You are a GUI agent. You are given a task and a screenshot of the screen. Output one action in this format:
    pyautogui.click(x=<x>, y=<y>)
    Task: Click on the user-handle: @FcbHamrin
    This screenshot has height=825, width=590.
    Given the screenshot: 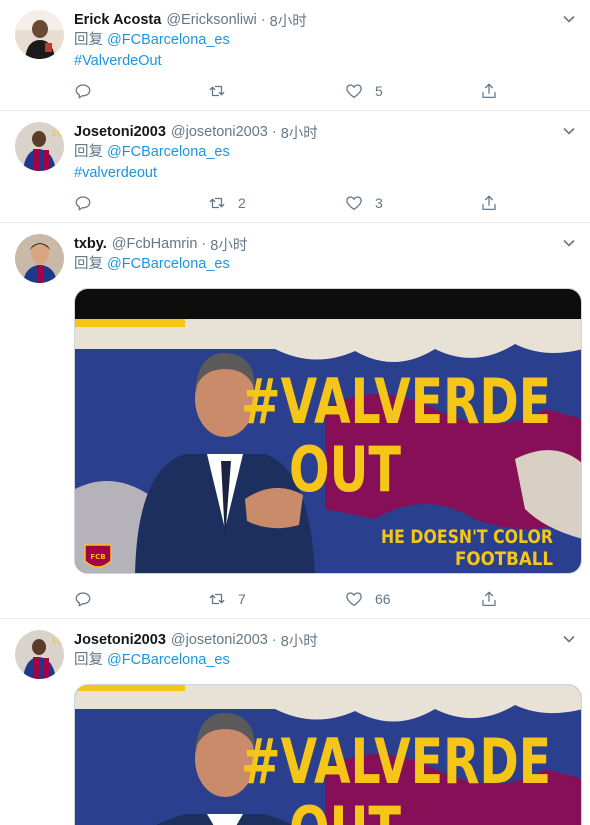 What is the action you would take?
    pyautogui.click(x=155, y=244)
    